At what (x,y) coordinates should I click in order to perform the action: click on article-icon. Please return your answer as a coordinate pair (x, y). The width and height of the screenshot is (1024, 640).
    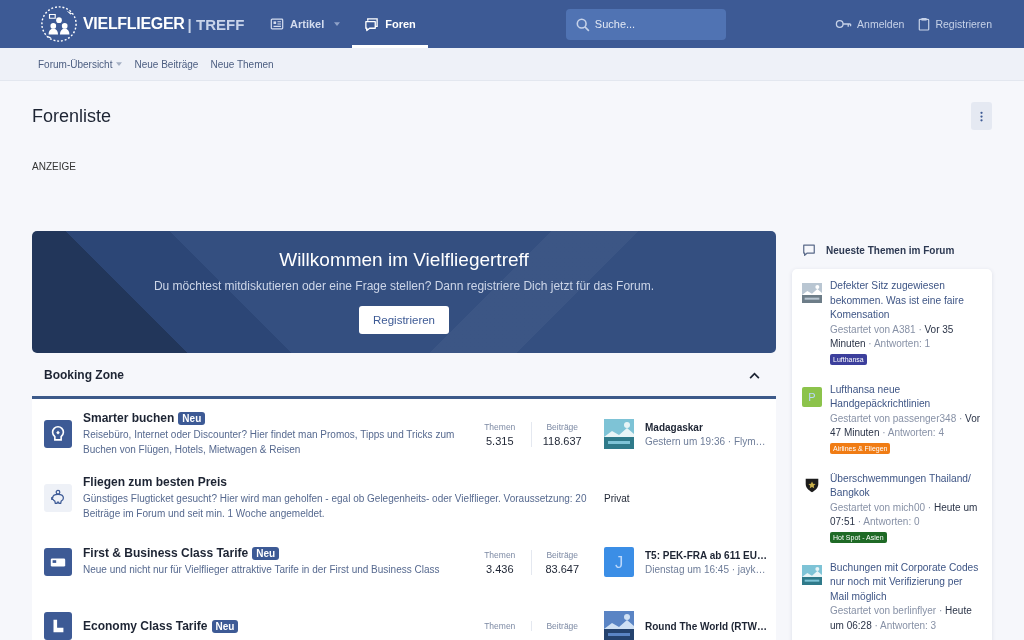
    Looking at the image, I should click on (277, 24).